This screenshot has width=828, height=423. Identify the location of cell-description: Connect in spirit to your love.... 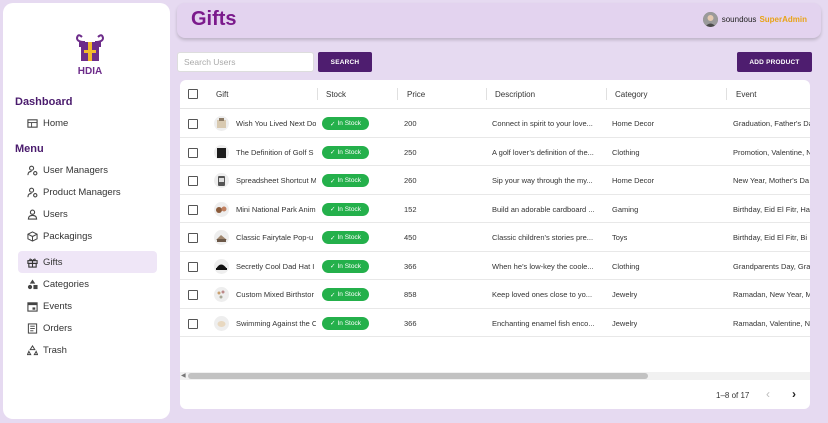
(542, 123).